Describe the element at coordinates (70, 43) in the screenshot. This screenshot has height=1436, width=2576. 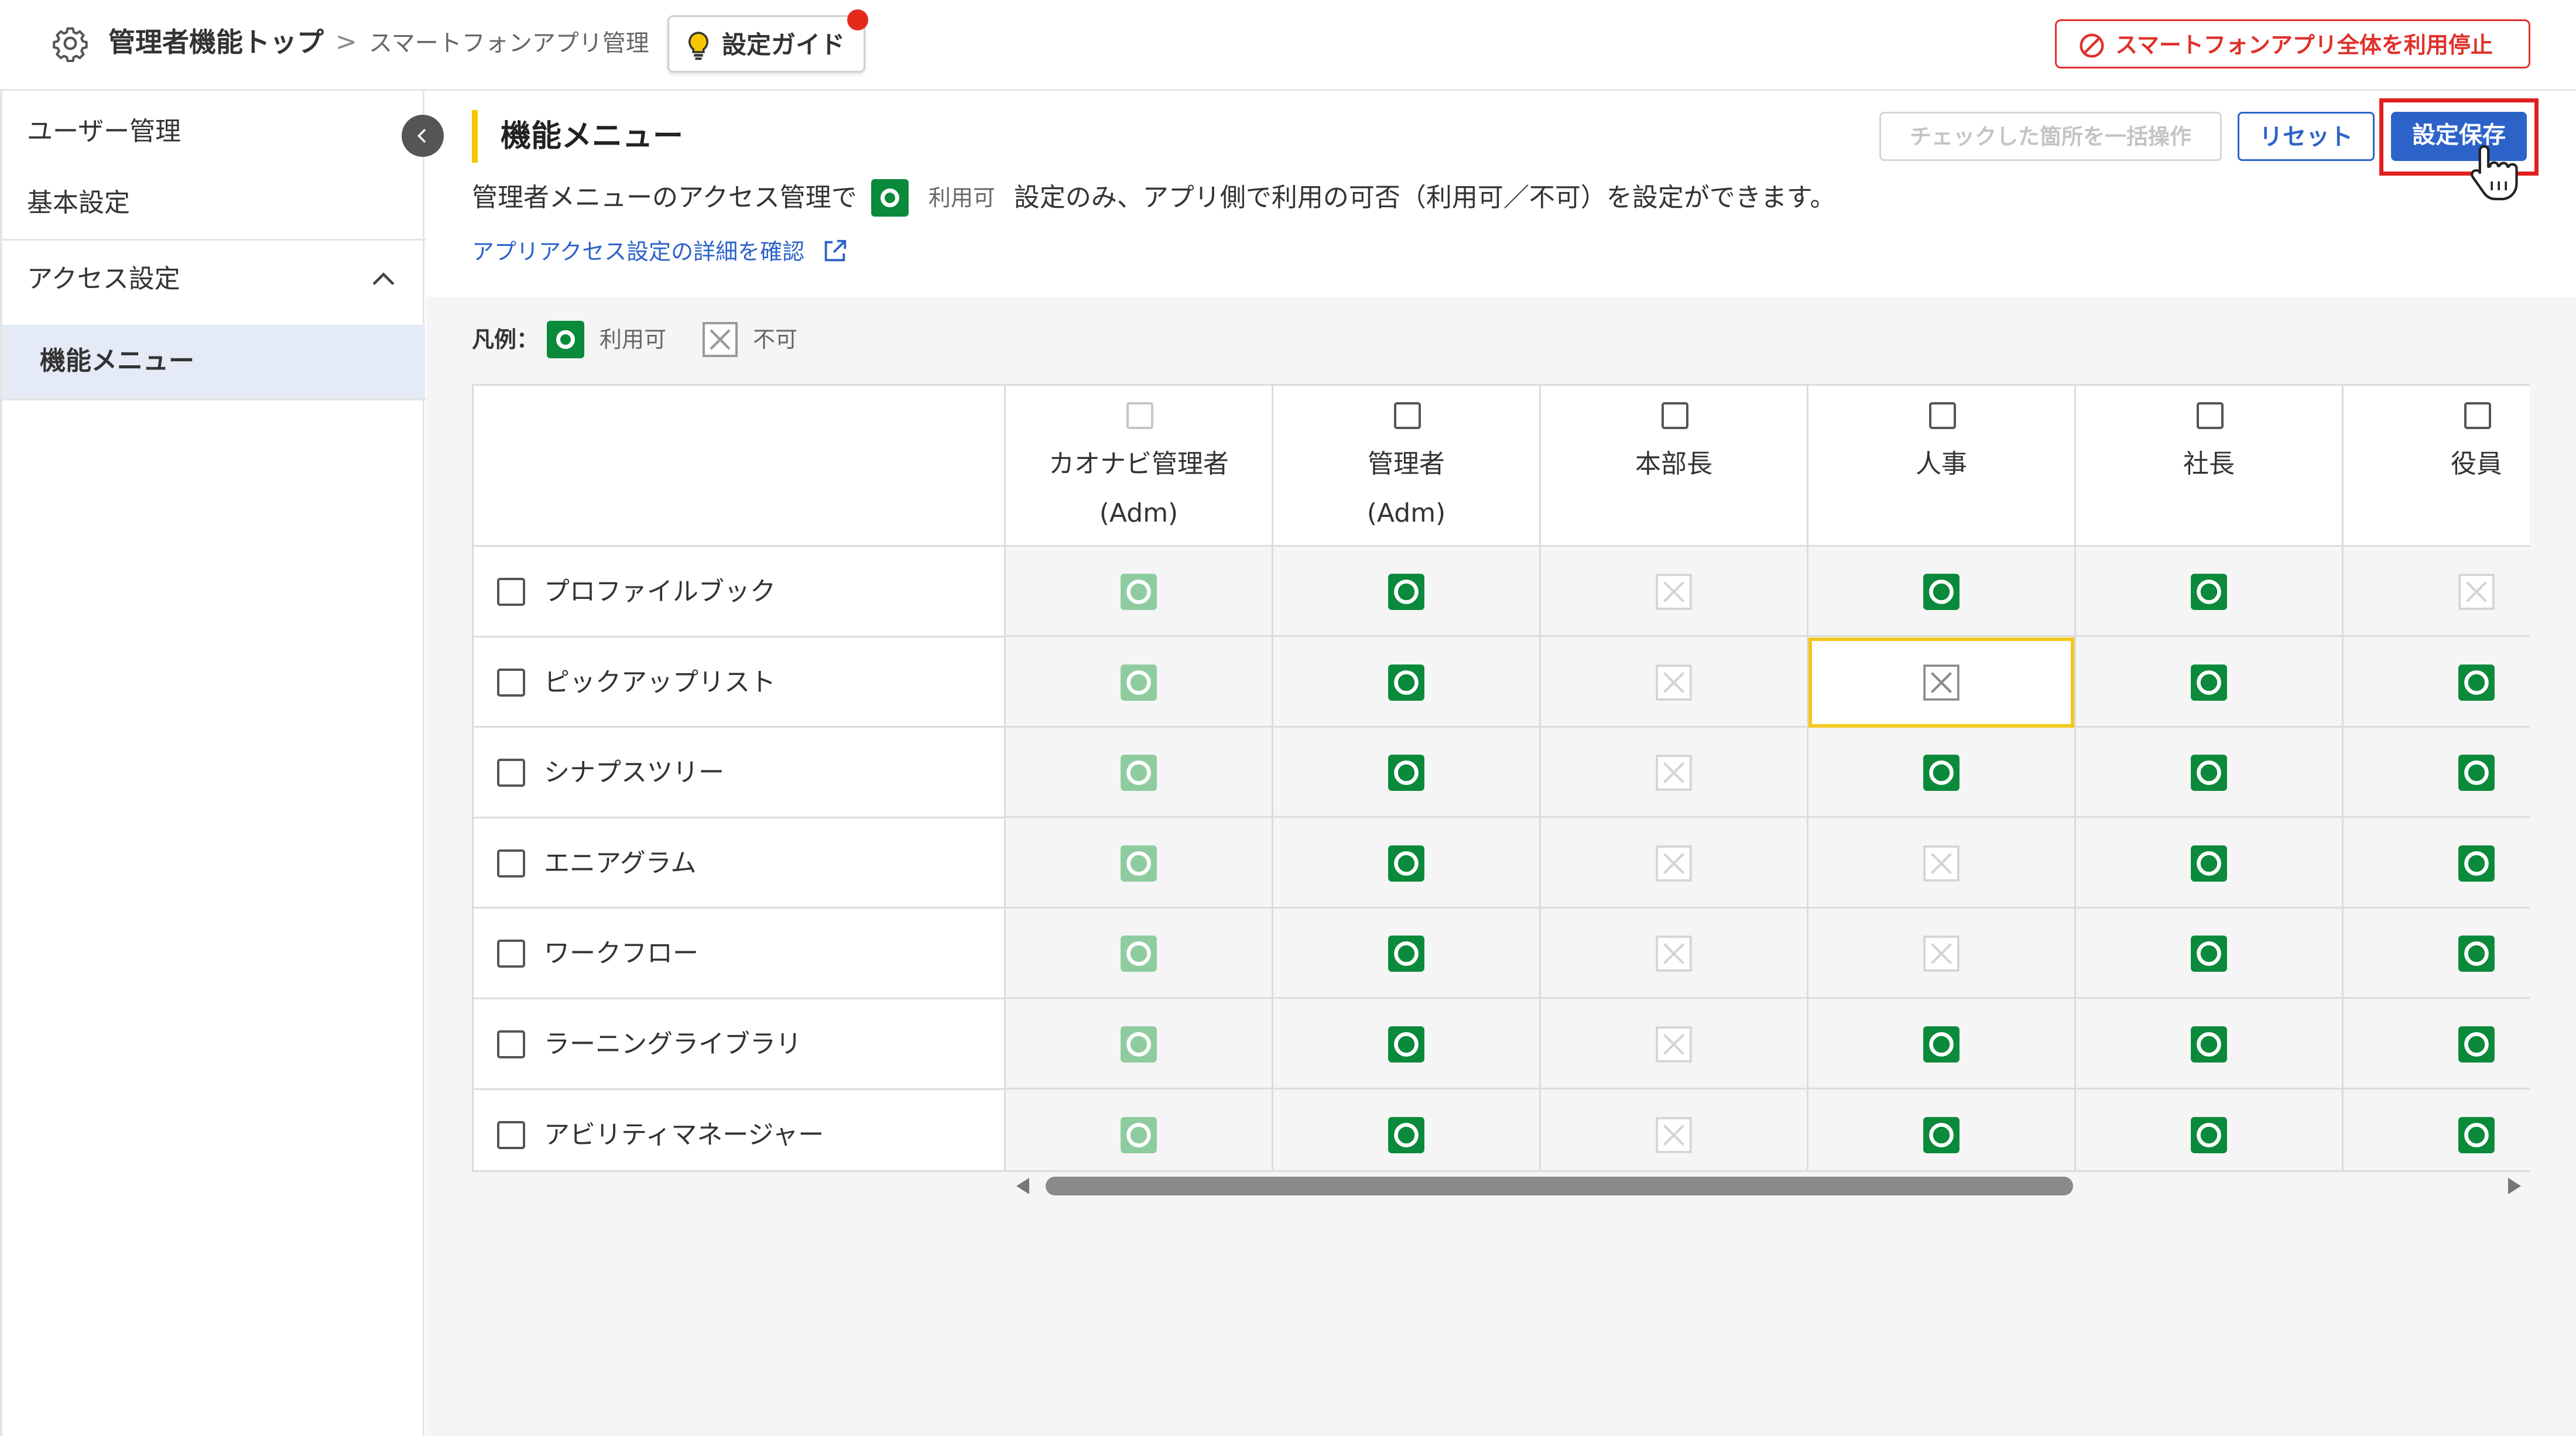
I see `gear-icon` at that location.